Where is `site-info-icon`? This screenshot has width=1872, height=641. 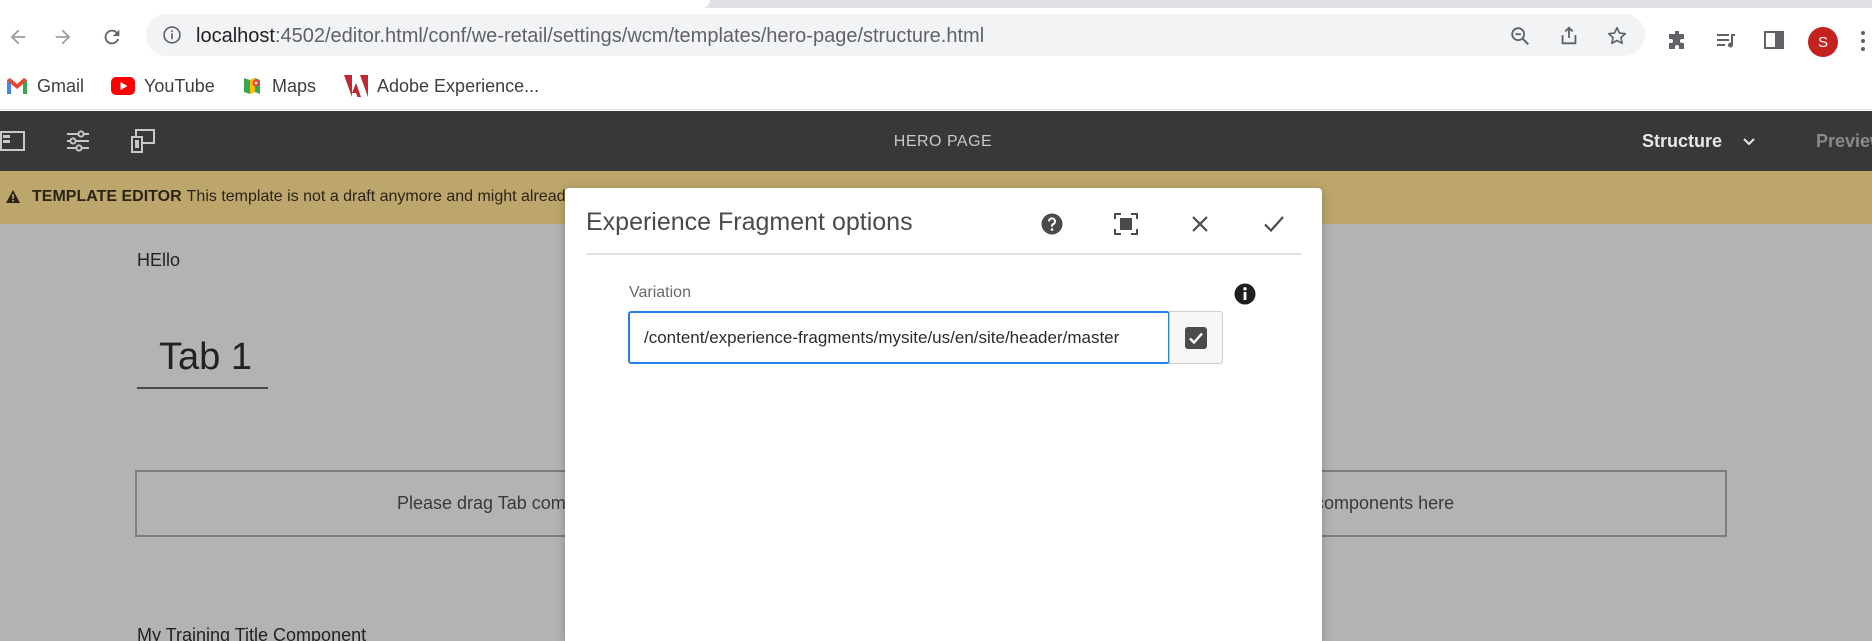 site-info-icon is located at coordinates (172, 35).